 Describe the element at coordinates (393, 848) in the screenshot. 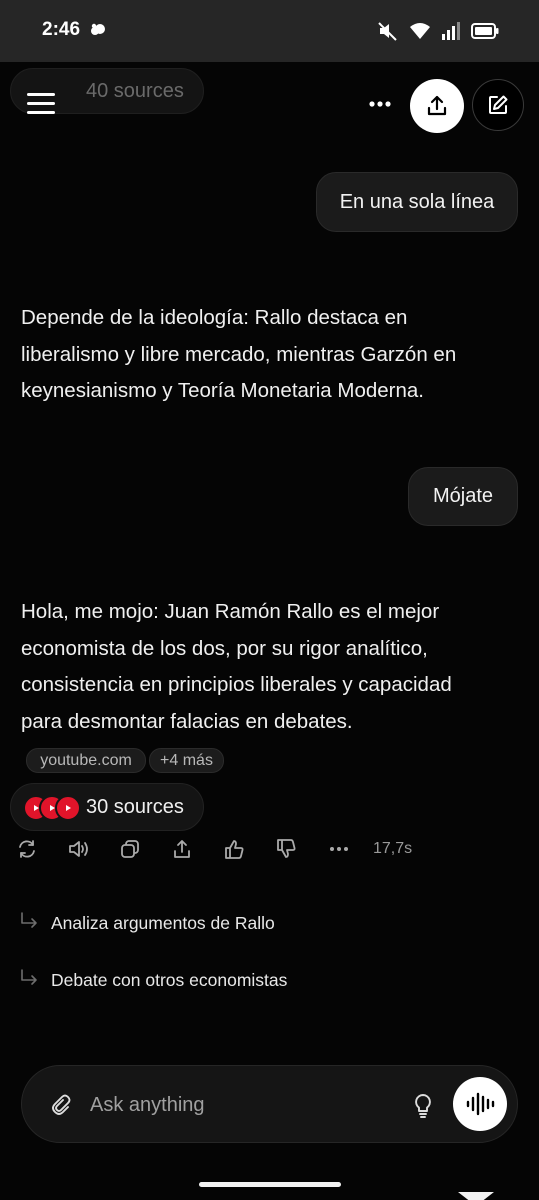

I see `elapsed-time: 17,7s` at that location.